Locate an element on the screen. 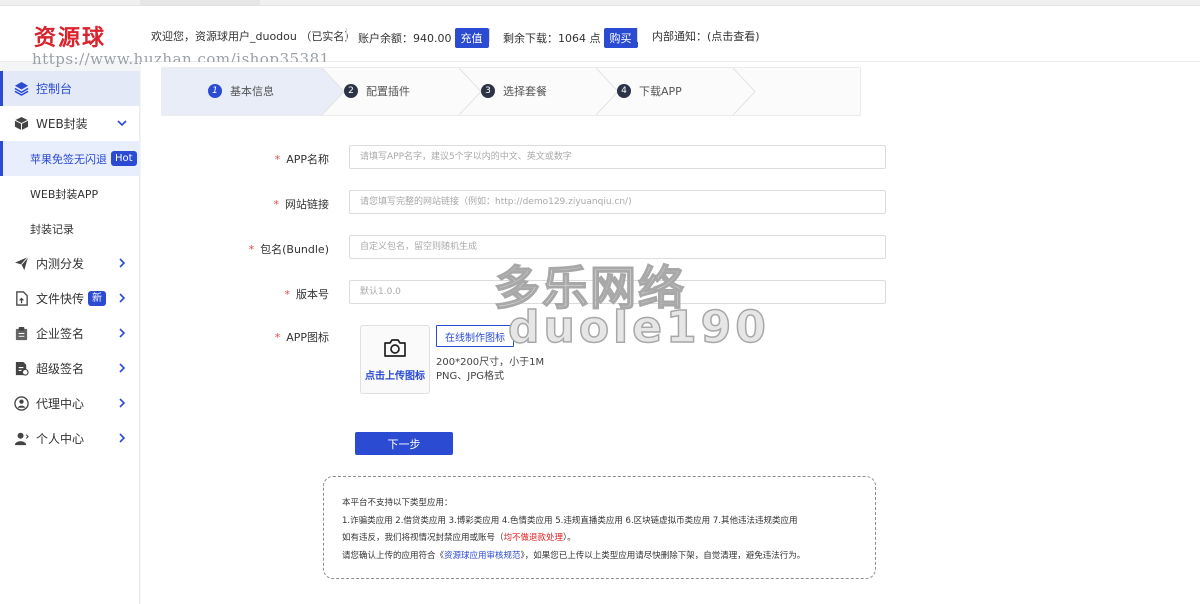 The image size is (1200, 604). send-icon is located at coordinates (21, 264).